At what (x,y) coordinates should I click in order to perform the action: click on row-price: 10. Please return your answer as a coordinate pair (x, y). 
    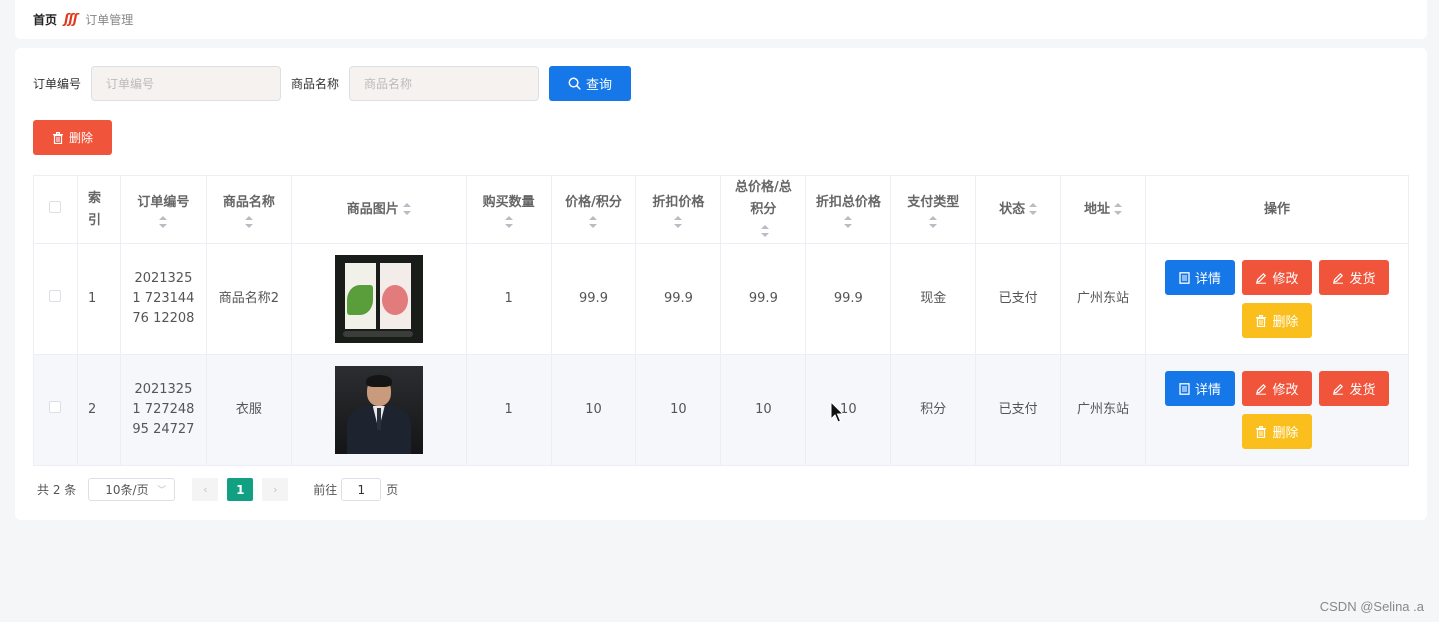
    Looking at the image, I should click on (593, 410).